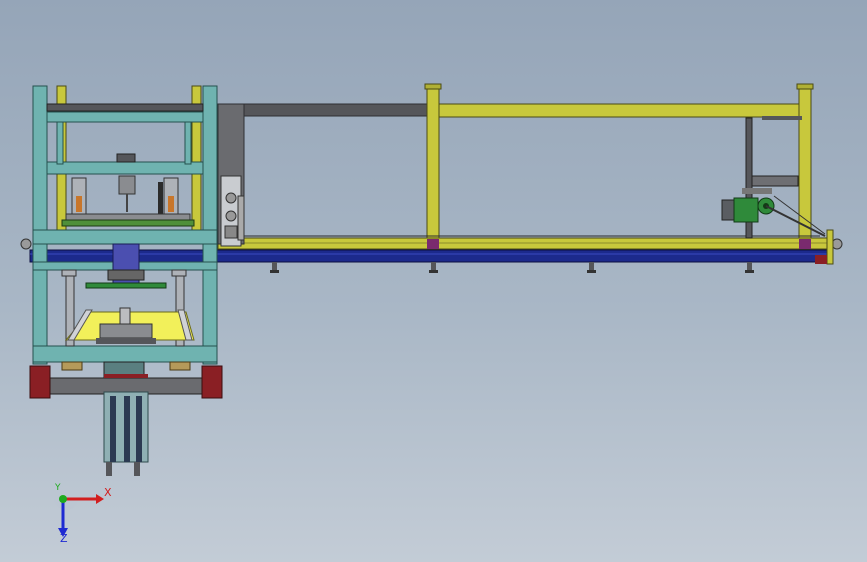  What do you see at coordinates (63, 499) in the screenshot?
I see `y-axis-dot` at bounding box center [63, 499].